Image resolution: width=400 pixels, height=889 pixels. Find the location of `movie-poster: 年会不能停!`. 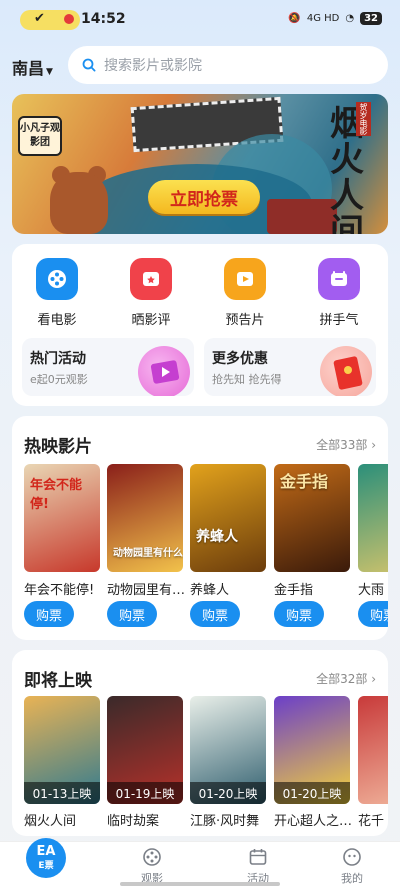

movie-poster: 年会不能停! is located at coordinates (62, 518).